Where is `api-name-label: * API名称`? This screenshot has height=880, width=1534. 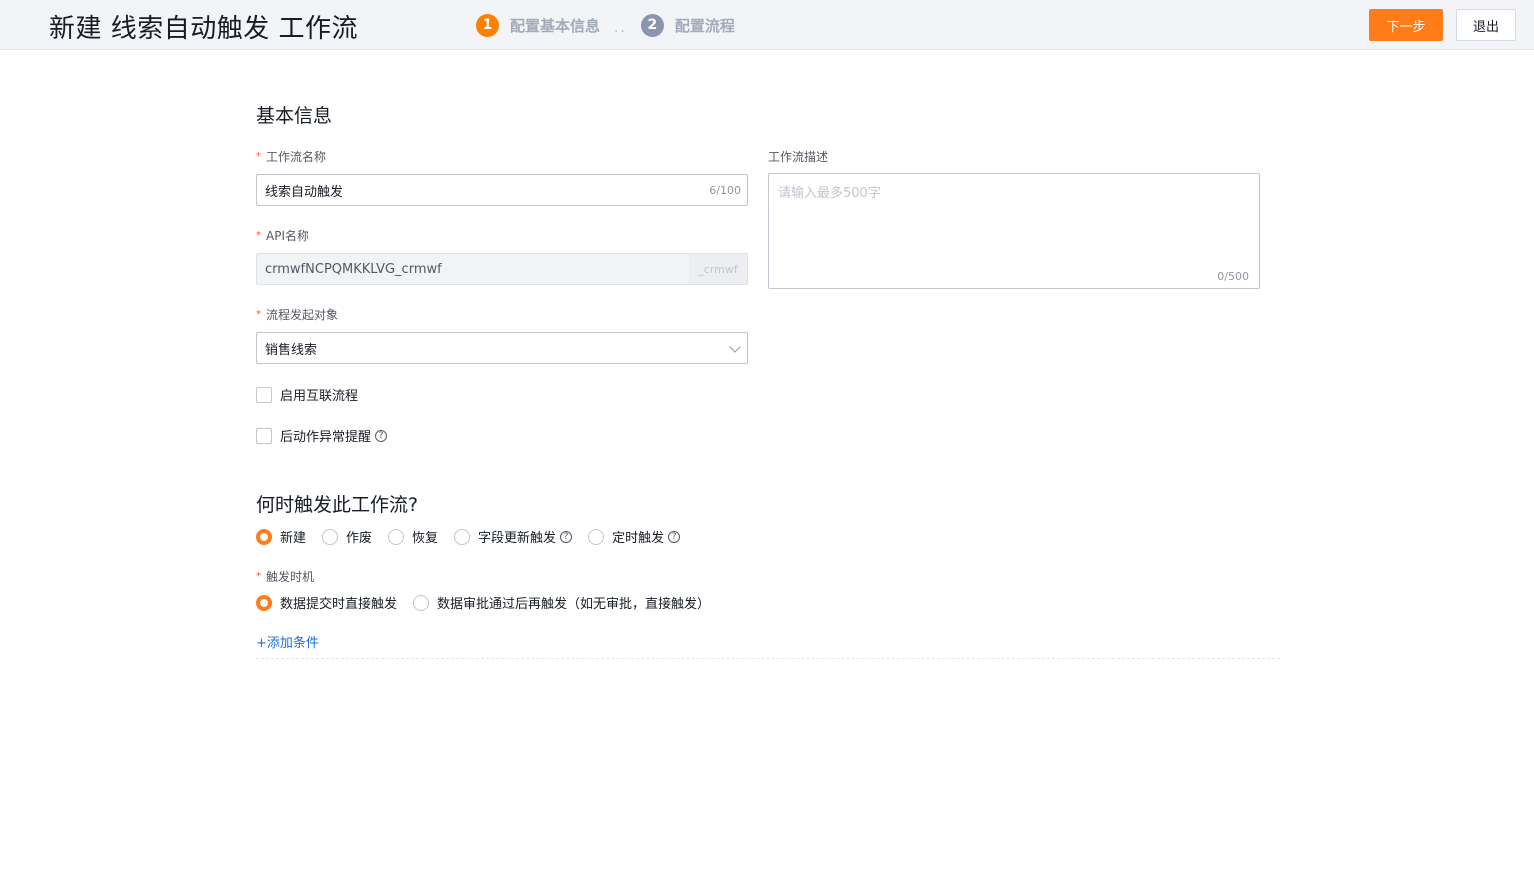
api-name-label: * API名称 is located at coordinates (282, 235).